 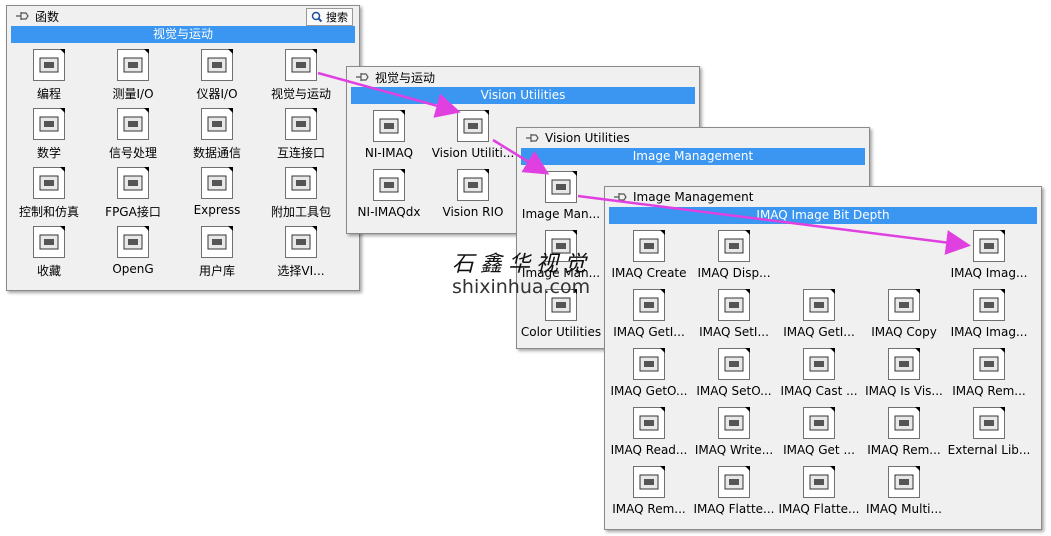 I want to click on palette-item: 视觉与运动, so click(x=301, y=75).